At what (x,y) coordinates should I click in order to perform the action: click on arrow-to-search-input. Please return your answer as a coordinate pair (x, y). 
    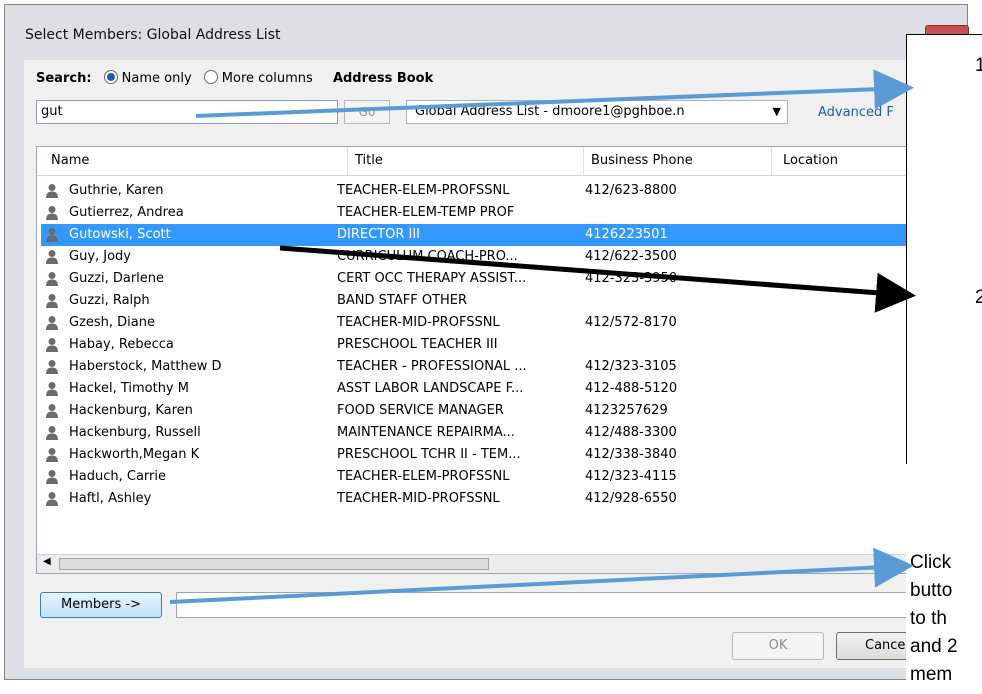
    Looking at the image, I should click on (554, 93).